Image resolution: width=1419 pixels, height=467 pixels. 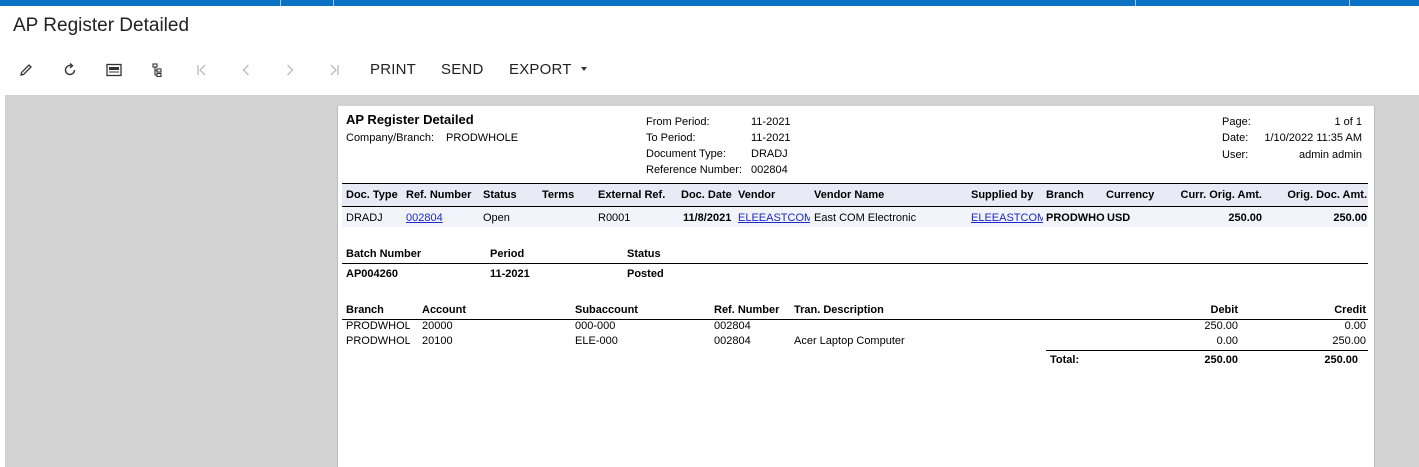 What do you see at coordinates (507, 254) in the screenshot?
I see `col-period: Period` at bounding box center [507, 254].